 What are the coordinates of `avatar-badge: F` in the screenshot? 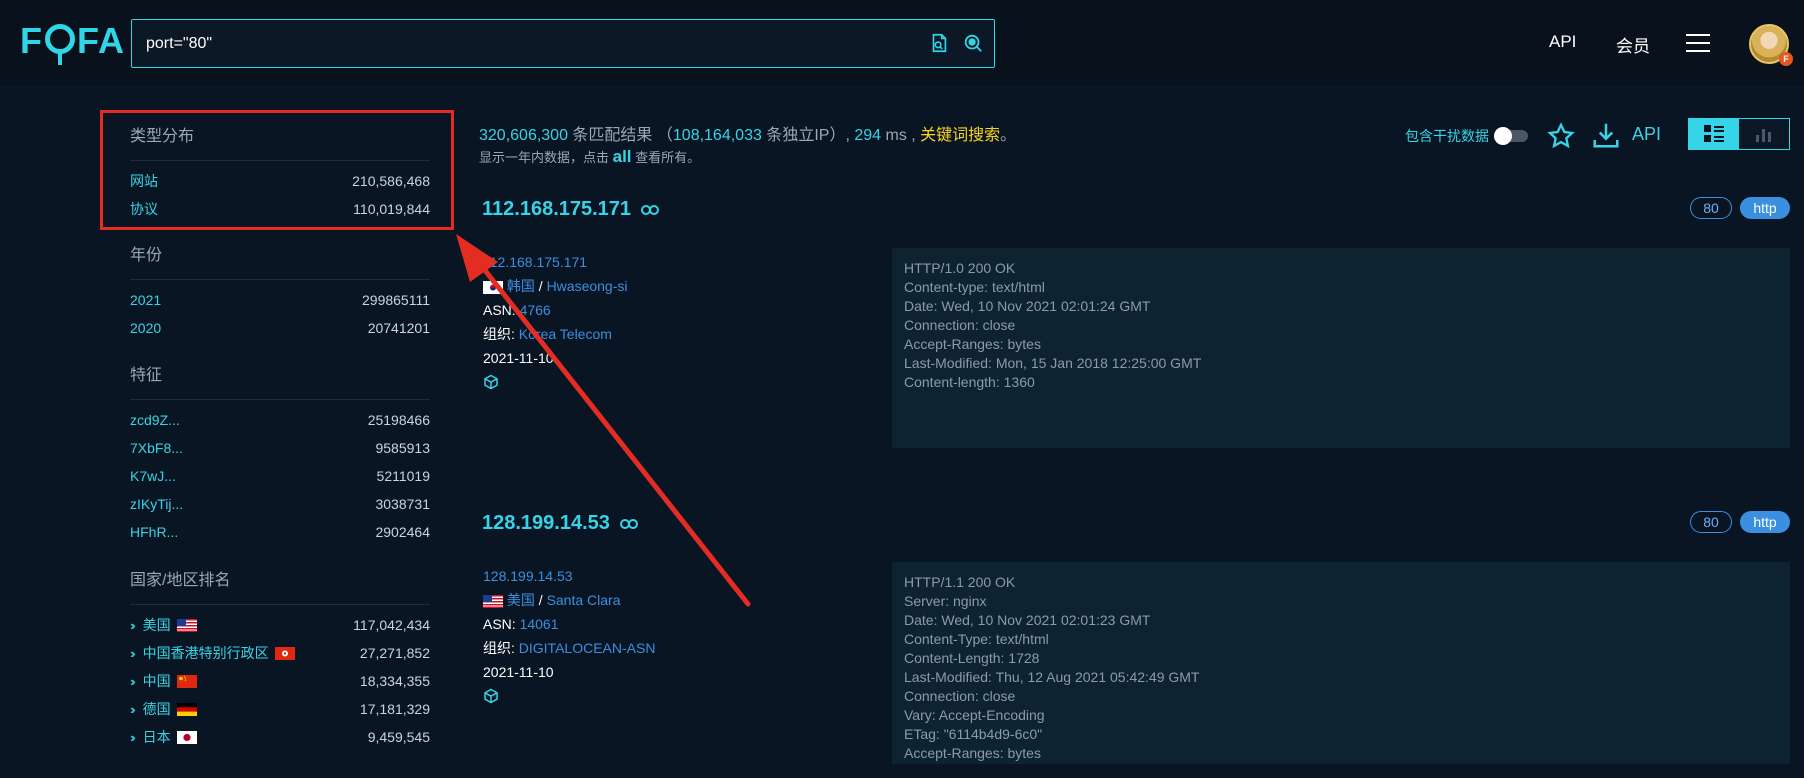 It's located at (1786, 59).